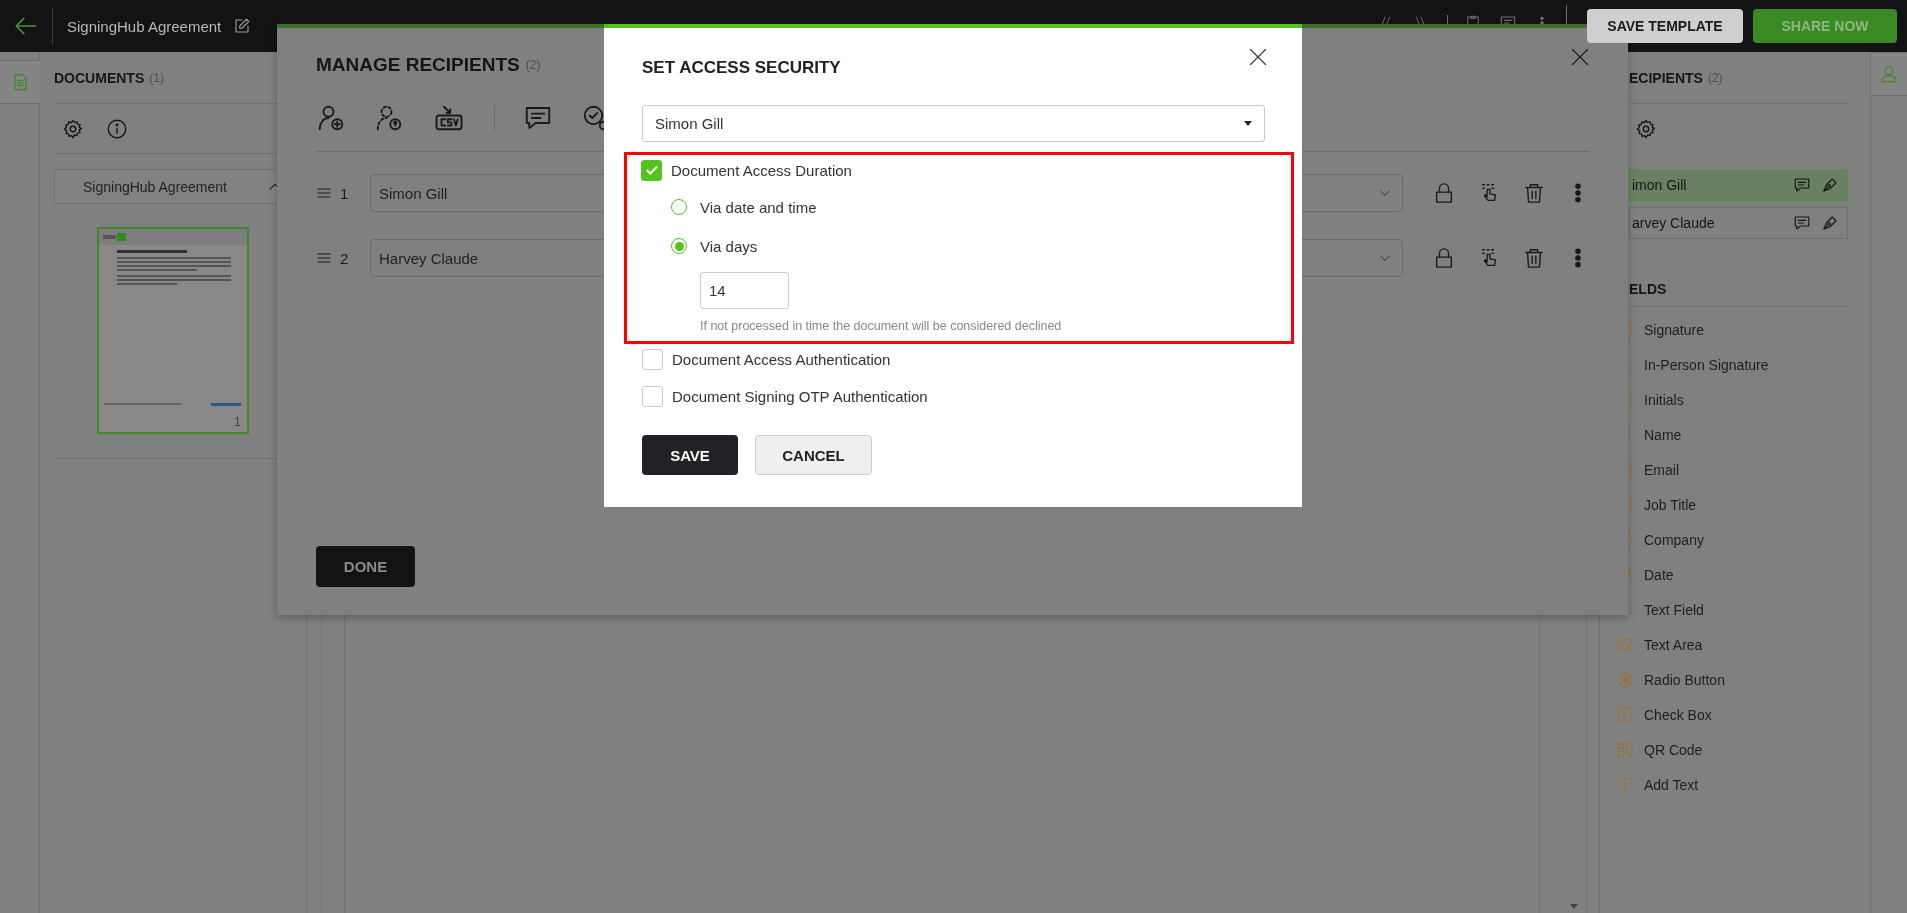 The width and height of the screenshot is (1907, 913). I want to click on dialog-title: SET ACCESS SECURITY, so click(741, 68).